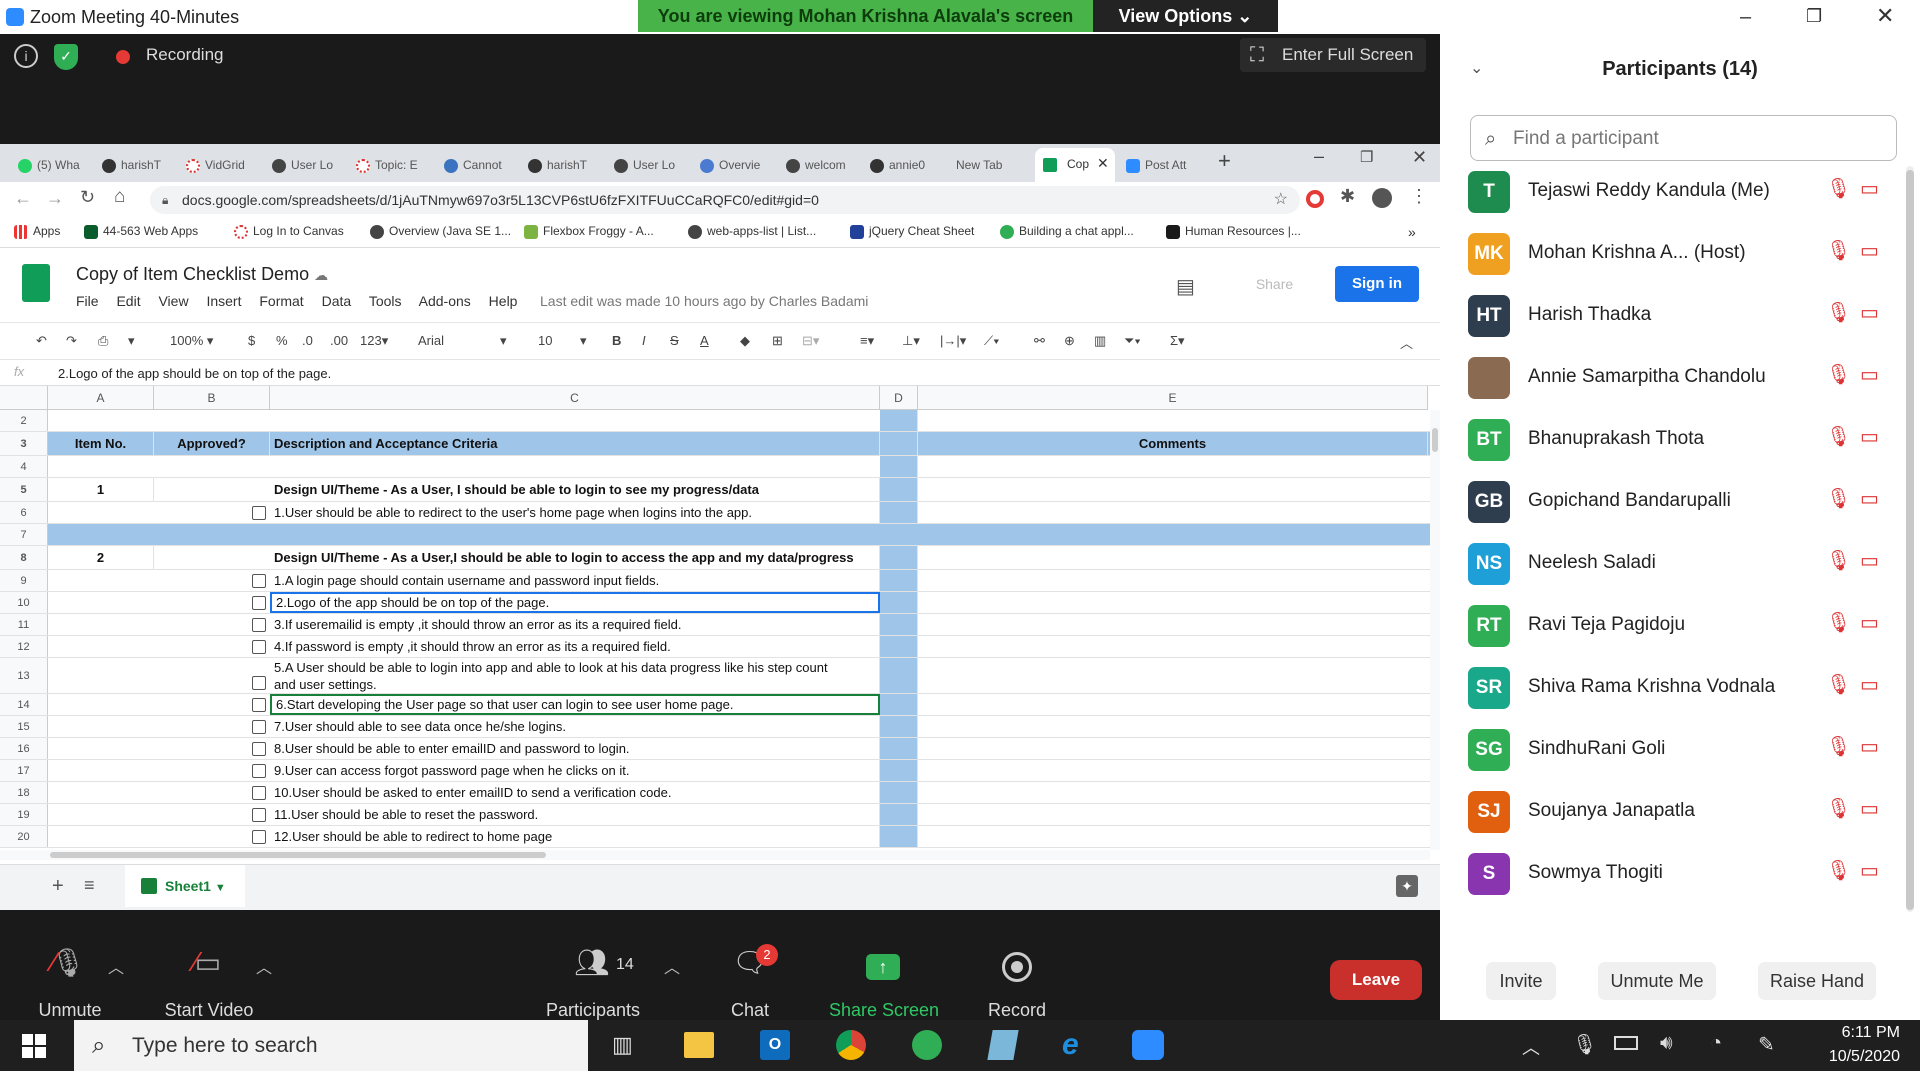 Image resolution: width=1920 pixels, height=1071 pixels. Describe the element at coordinates (1626, 1043) in the screenshot. I see `battery-icon` at that location.